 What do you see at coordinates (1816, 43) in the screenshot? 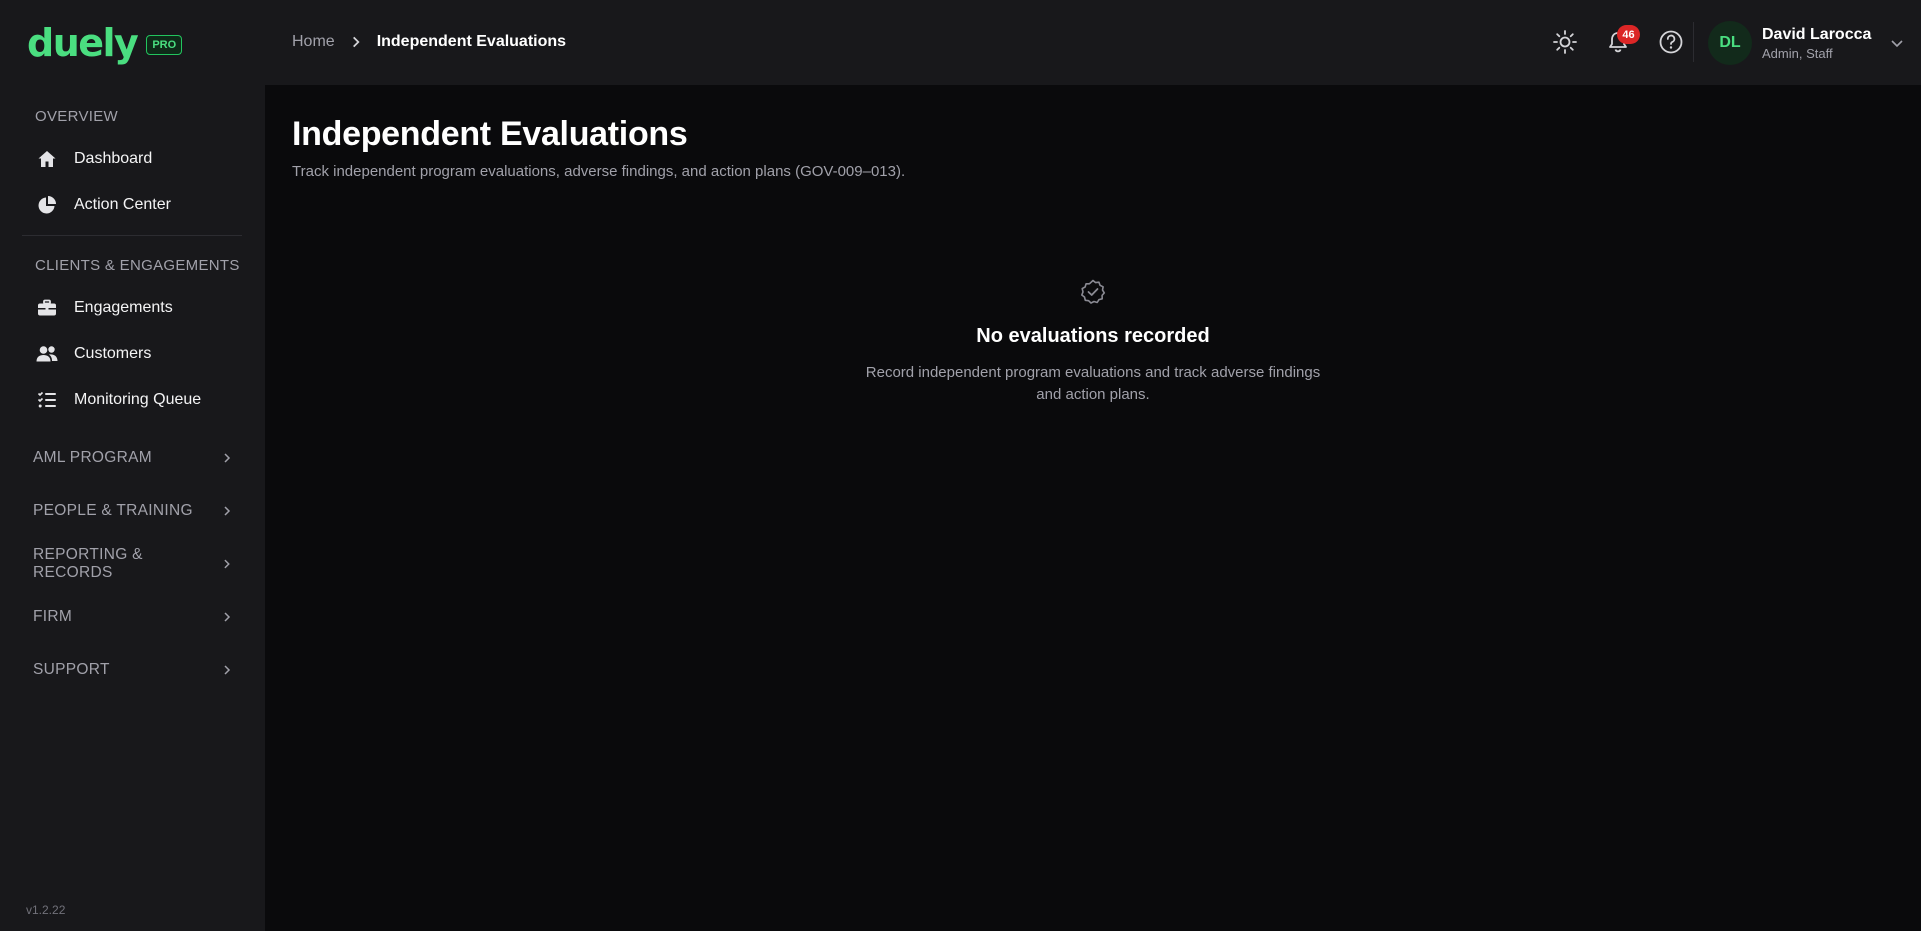
I see `user-info: David Larocca Admin, Staff` at bounding box center [1816, 43].